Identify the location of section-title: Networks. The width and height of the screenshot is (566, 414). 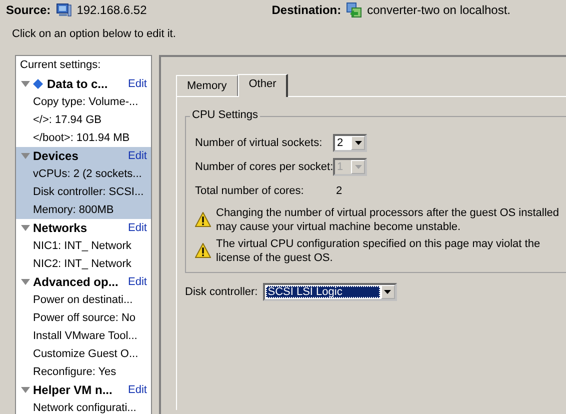
(60, 228).